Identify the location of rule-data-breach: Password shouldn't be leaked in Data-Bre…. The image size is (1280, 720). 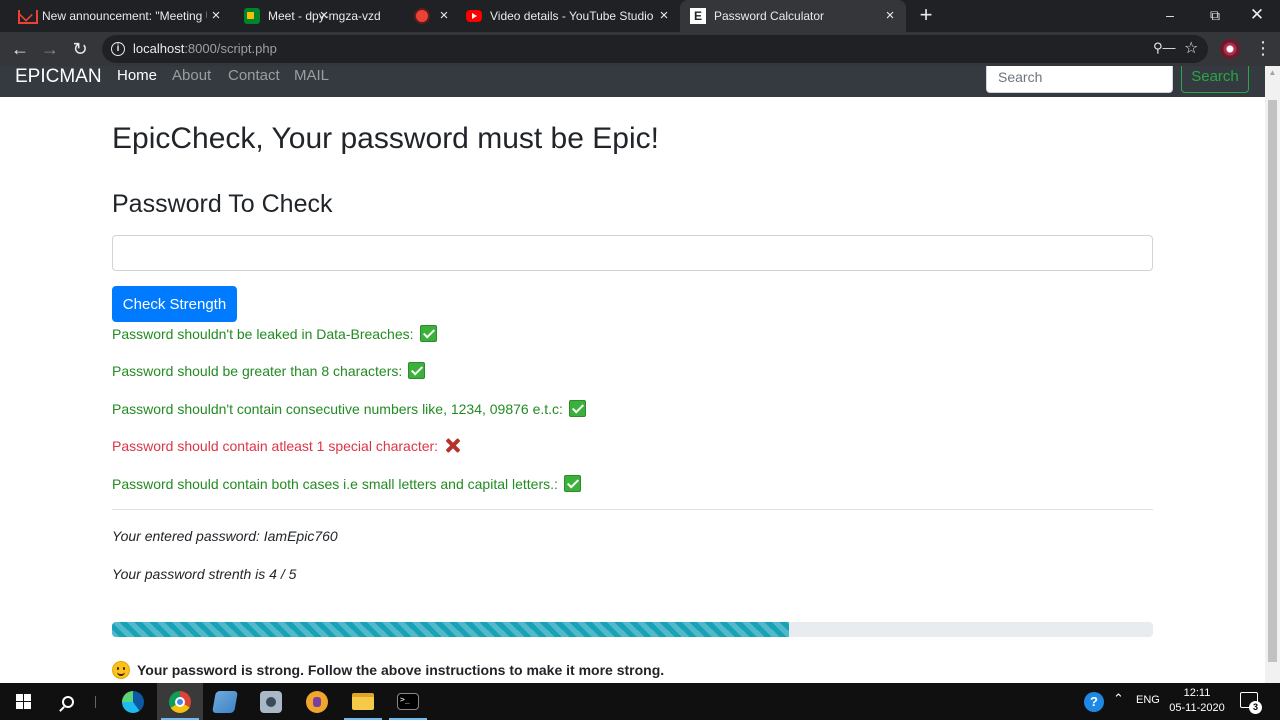
(274, 333).